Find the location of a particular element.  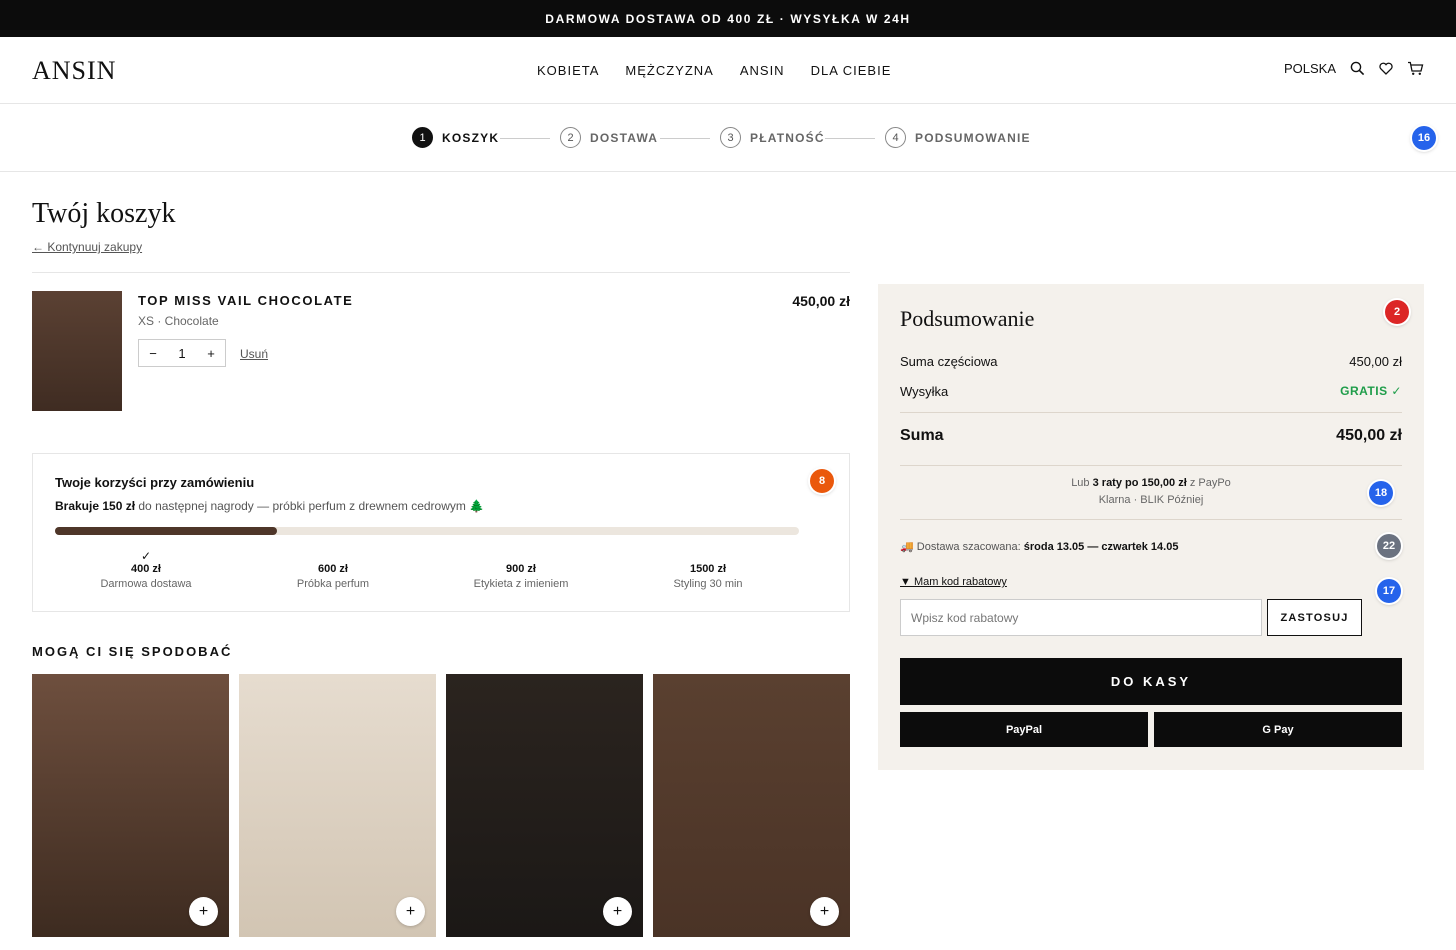

tier-perfume-sample: 600 zł Próbka perfum is located at coordinates (333, 569).